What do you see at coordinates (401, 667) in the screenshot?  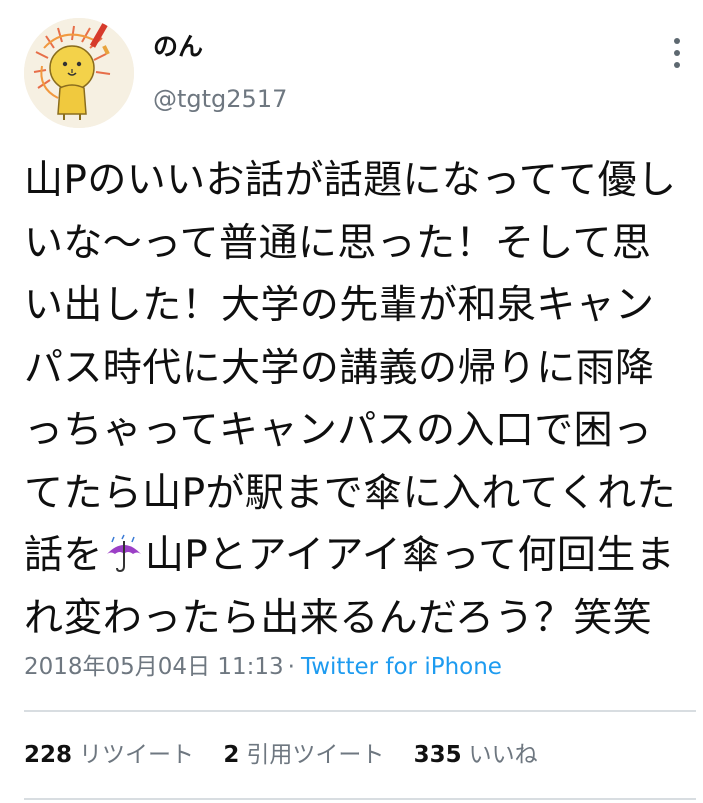 I see `source-link: Twitter for iPhone` at bounding box center [401, 667].